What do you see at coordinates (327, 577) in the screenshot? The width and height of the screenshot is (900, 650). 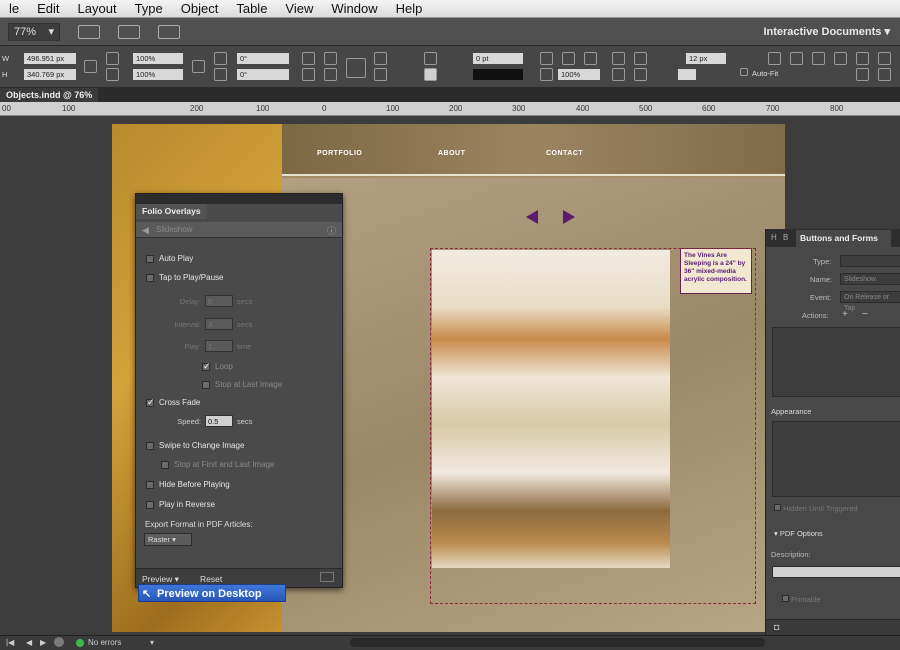 I see `delete-icon` at bounding box center [327, 577].